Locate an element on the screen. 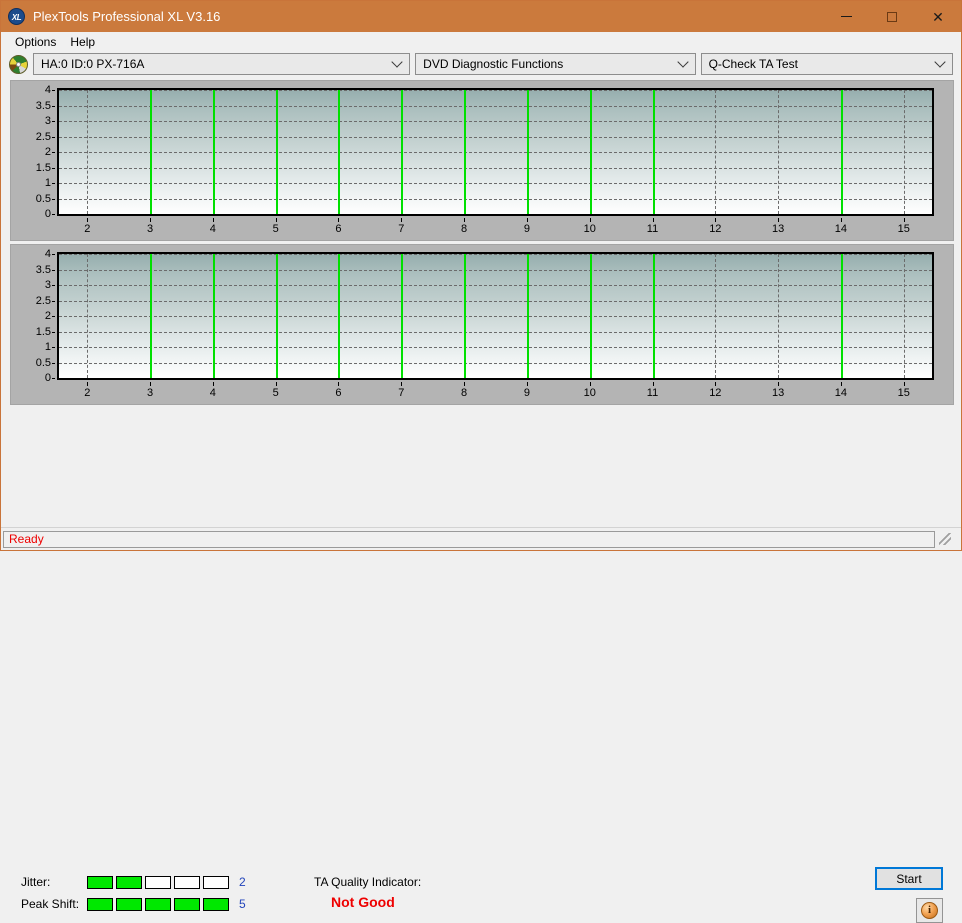  resize-grip-icon is located at coordinates (945, 539).